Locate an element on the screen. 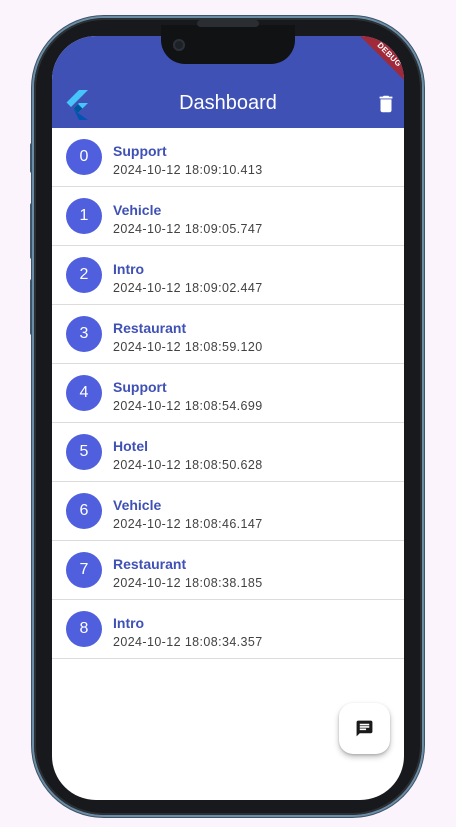  item-timestamp: 2024-10-12 18:08:46.147 is located at coordinates (188, 524).